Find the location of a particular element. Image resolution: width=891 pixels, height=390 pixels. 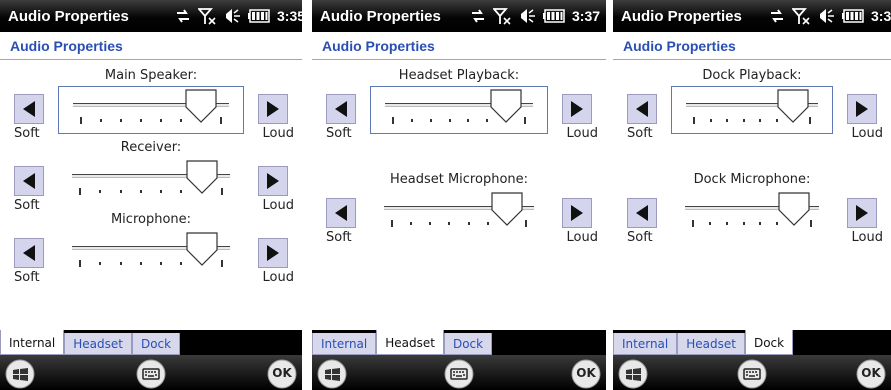

title-bar: Audio Properties 3:35 is located at coordinates (151, 16).